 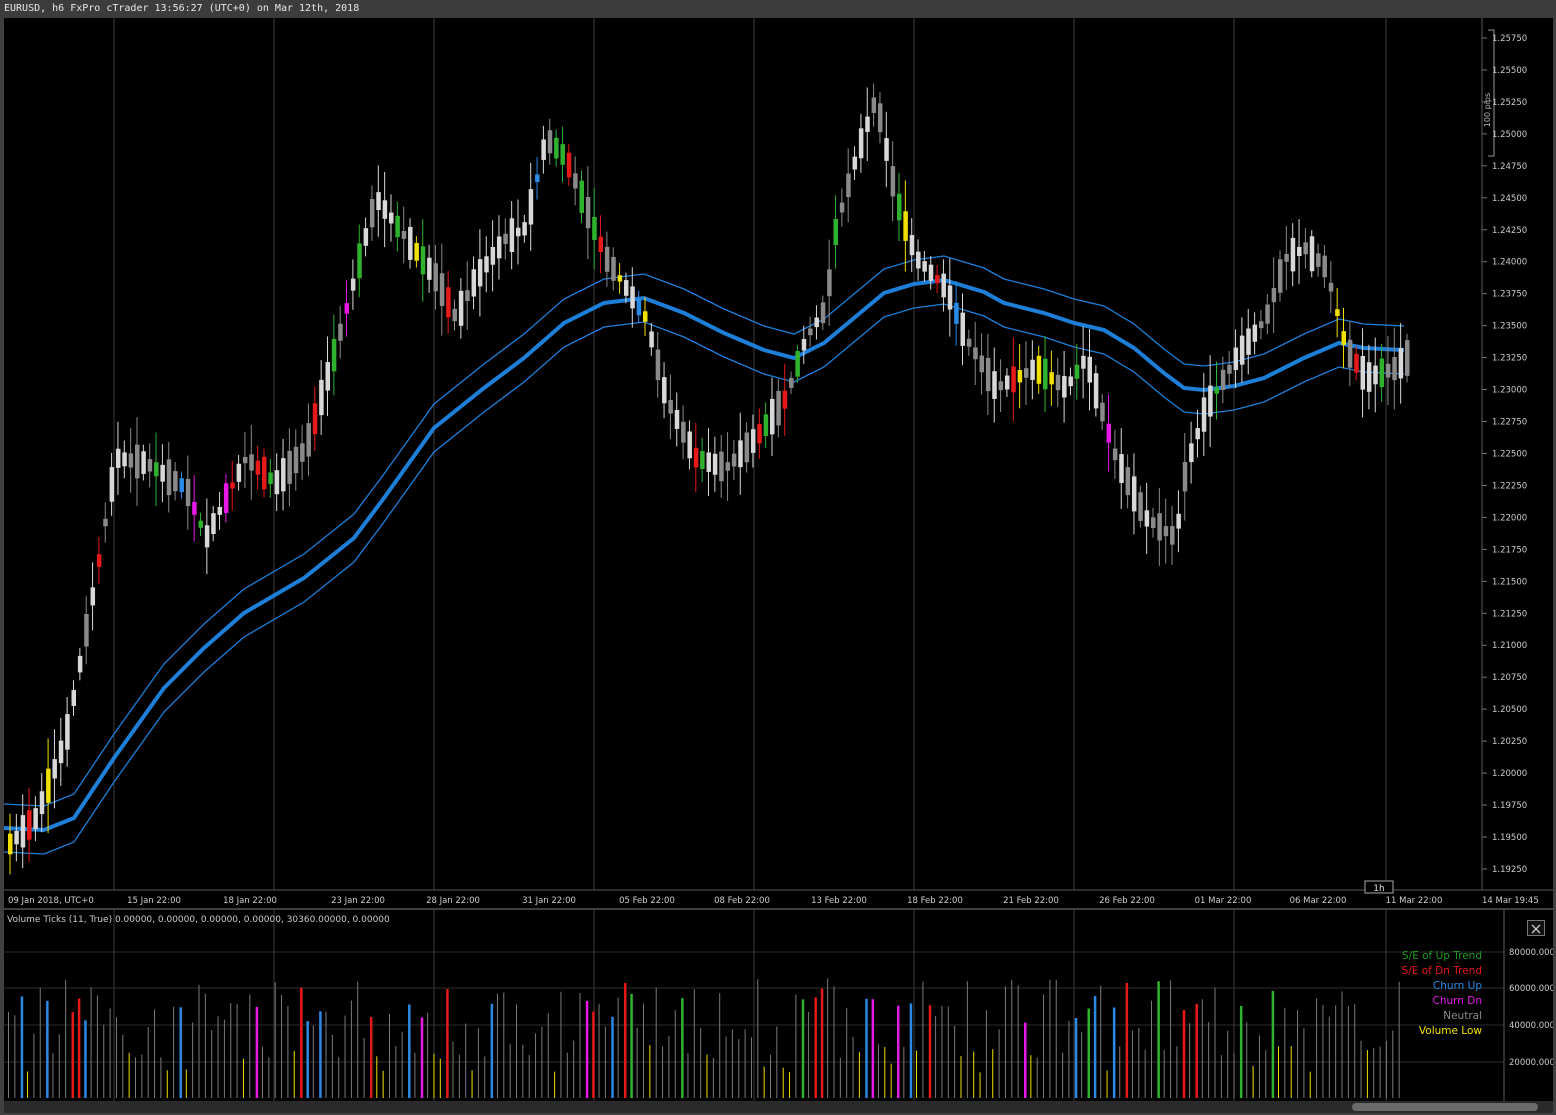 What do you see at coordinates (1450, 1031) in the screenshot?
I see `legend-item: Volume Low` at bounding box center [1450, 1031].